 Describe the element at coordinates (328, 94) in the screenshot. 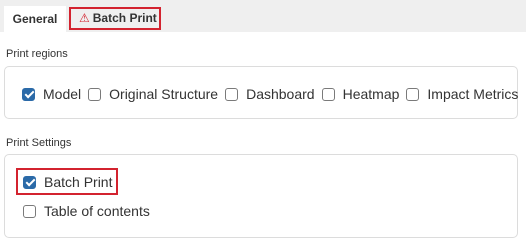

I see `heatmap-checkbox` at that location.